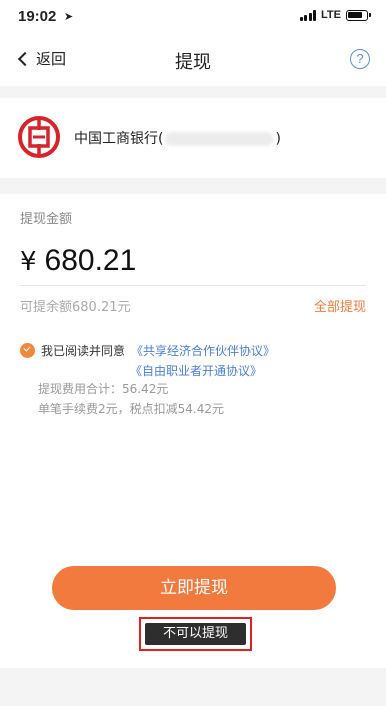 This screenshot has width=386, height=706. What do you see at coordinates (196, 370) in the screenshot?
I see `freelancer-agreement-link: 《自由职业者开通协议》` at bounding box center [196, 370].